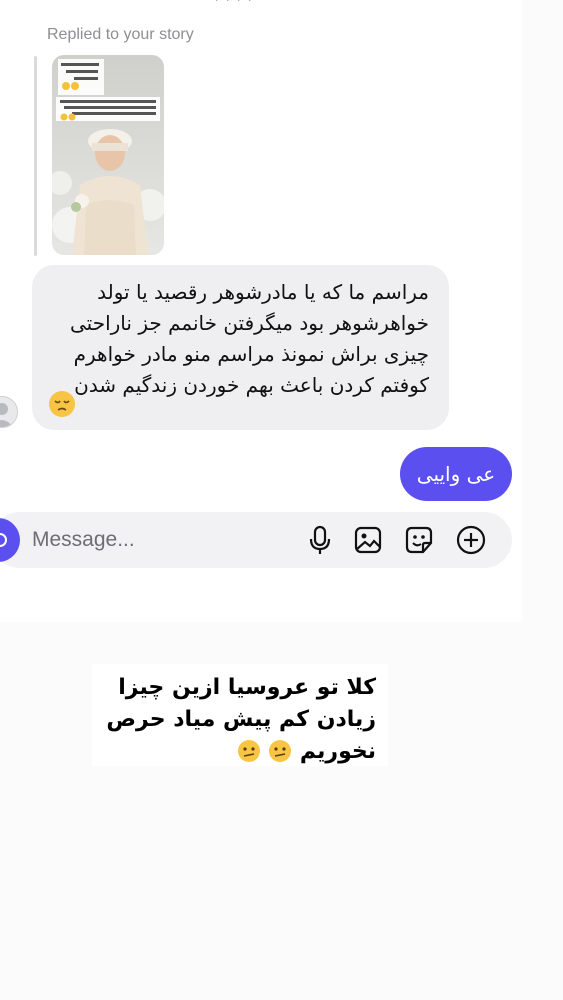 The image size is (563, 1000). I want to click on sent-message-bubble: عی واییی, so click(456, 474).